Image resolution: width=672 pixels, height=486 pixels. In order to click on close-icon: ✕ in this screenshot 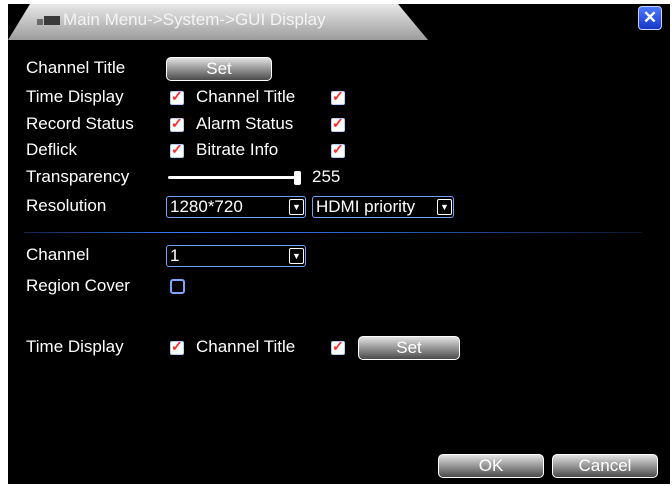, I will do `click(650, 17)`.